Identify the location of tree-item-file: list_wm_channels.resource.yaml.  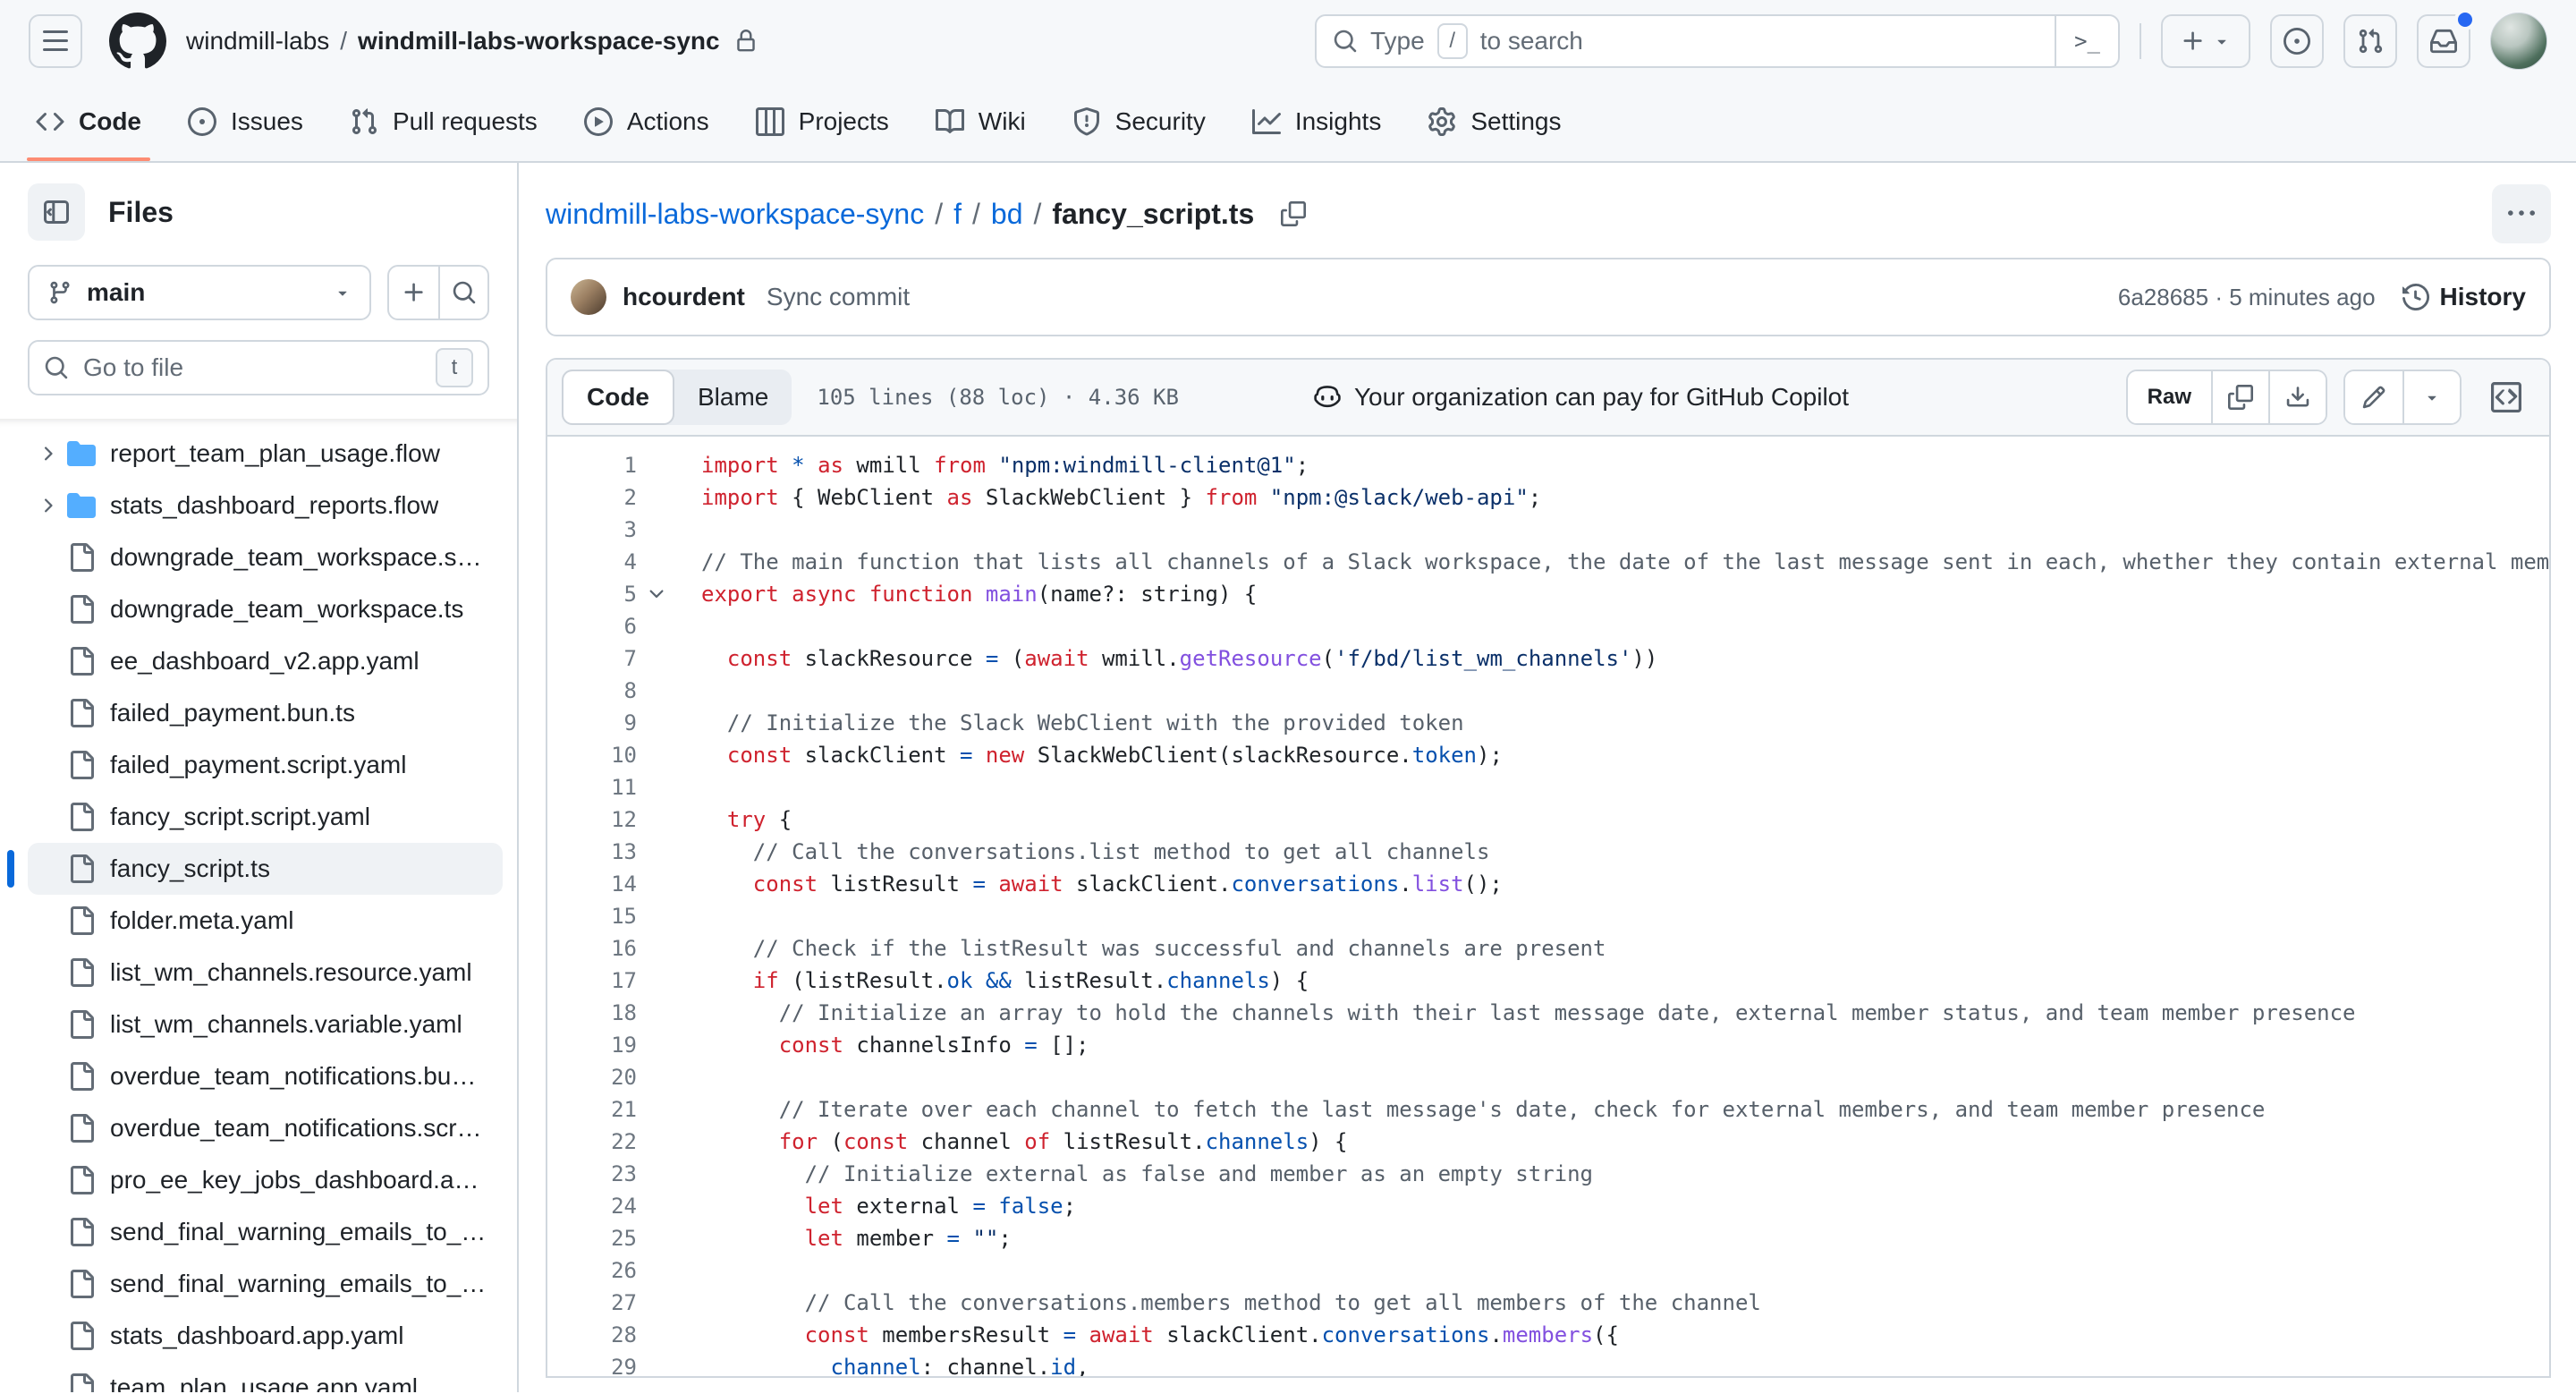
(265, 973).